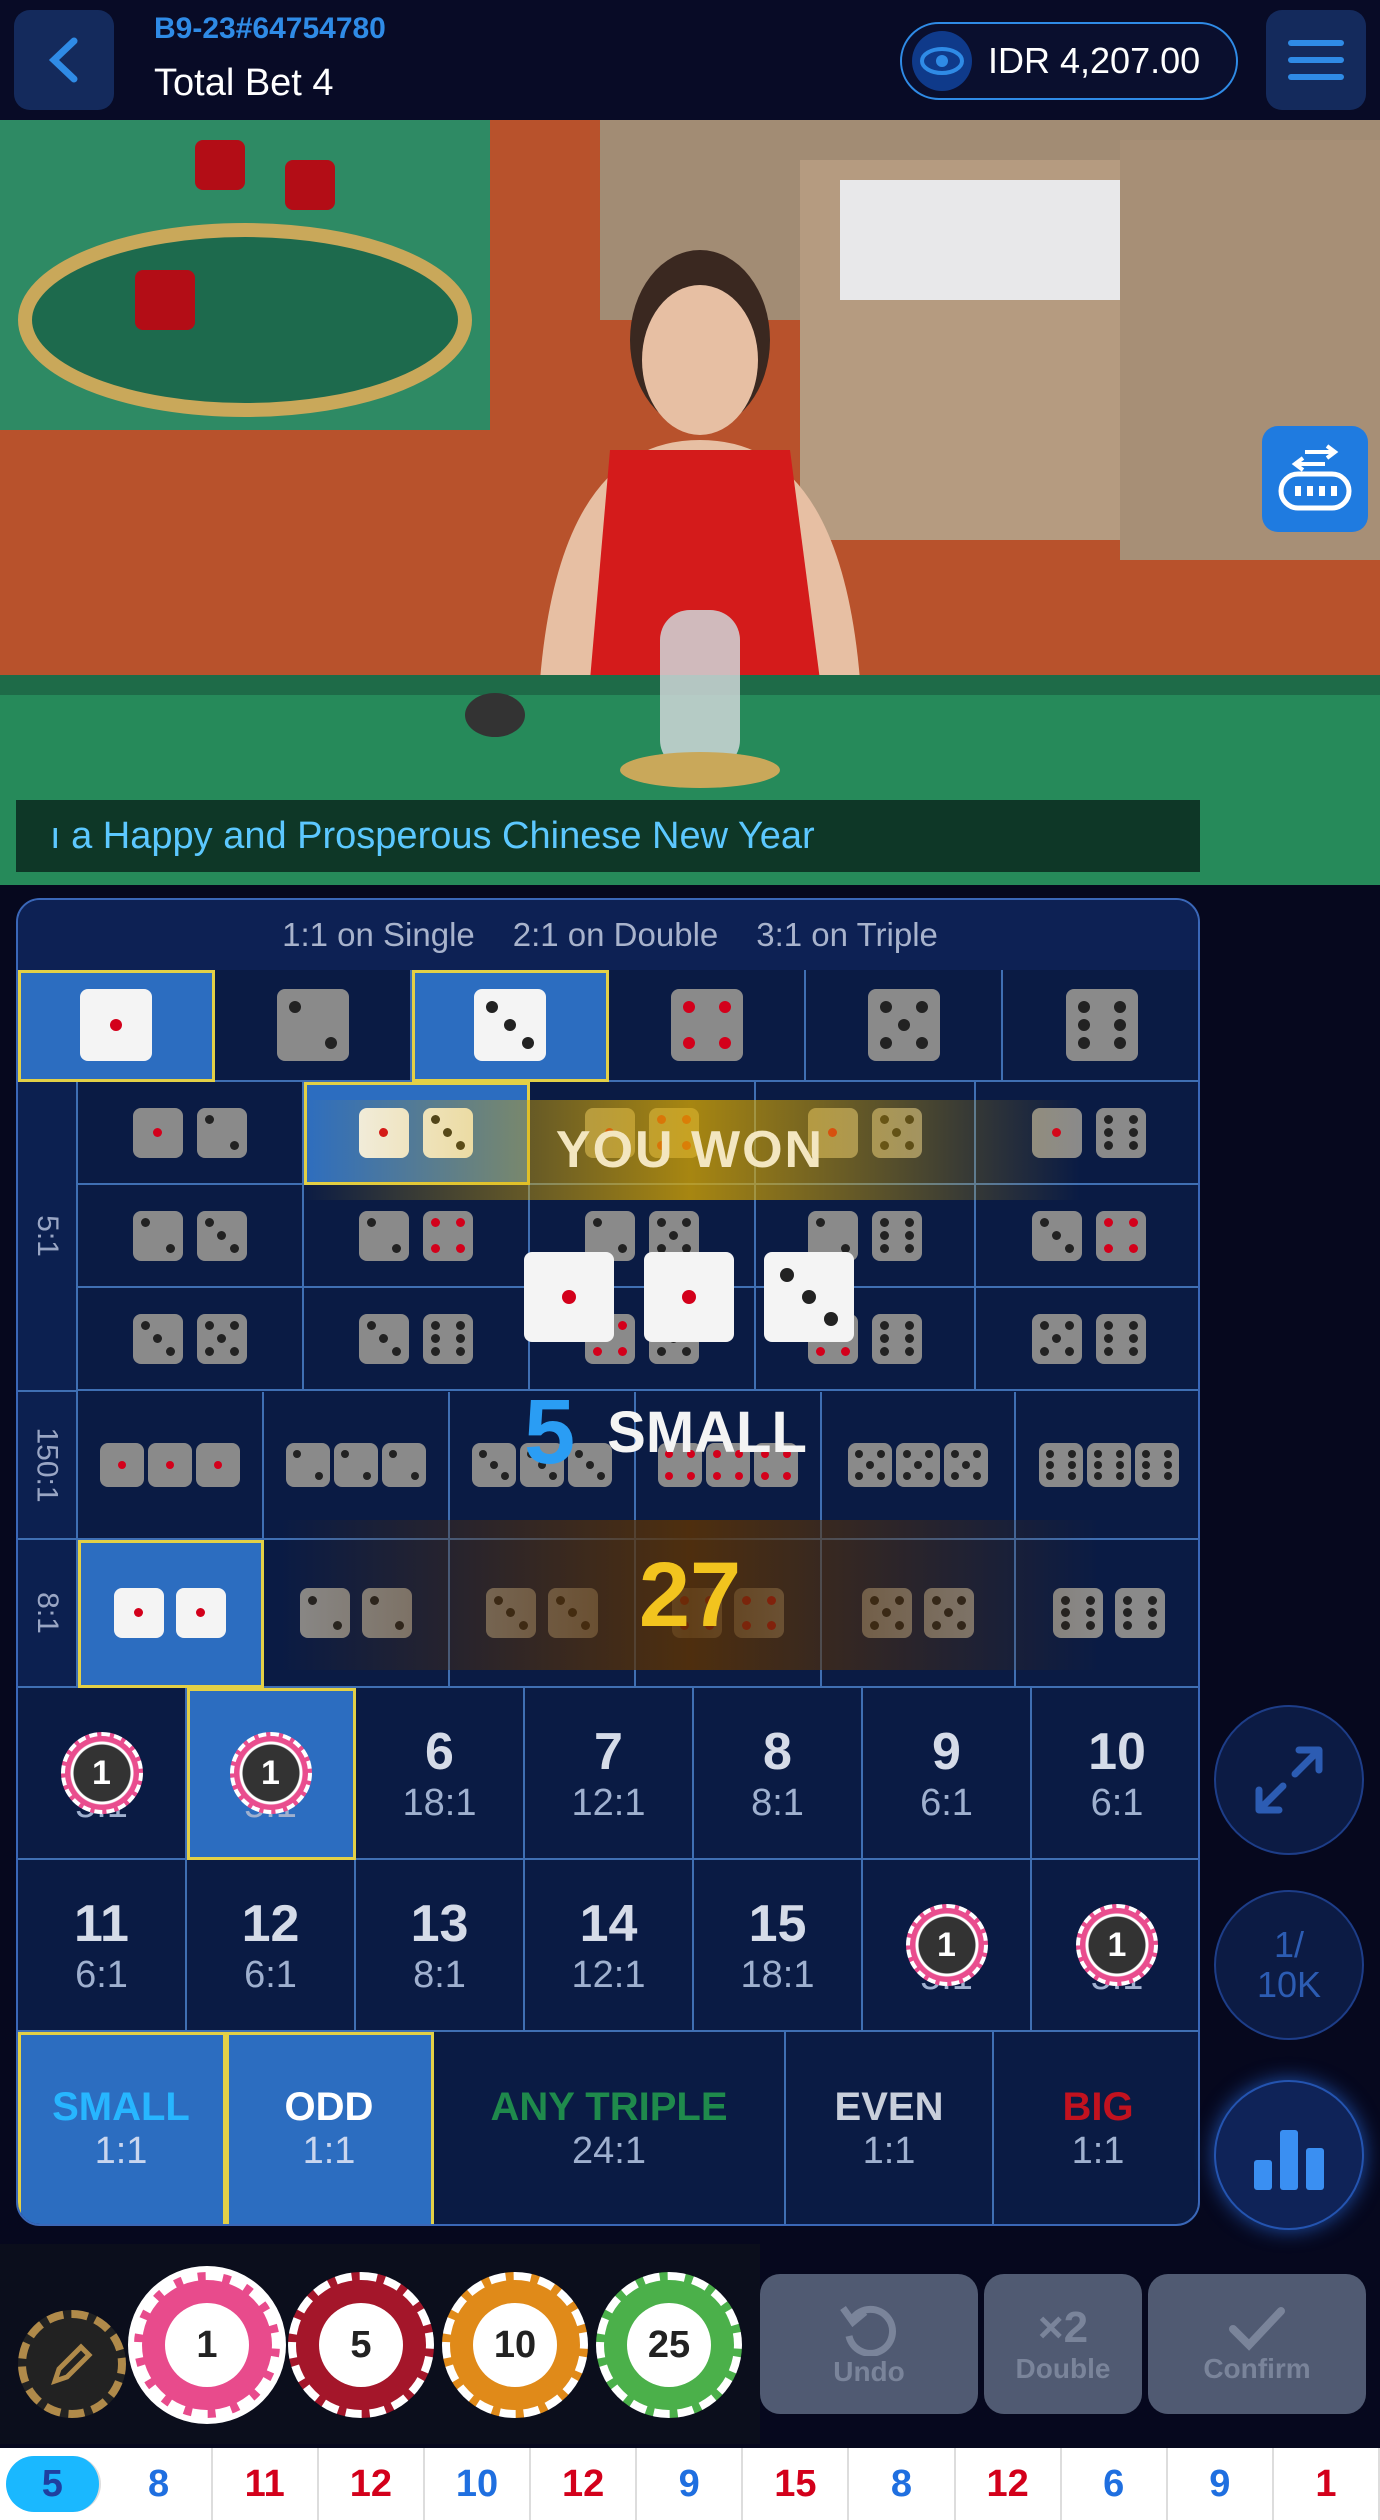  What do you see at coordinates (1257, 2329) in the screenshot?
I see `check-icon` at bounding box center [1257, 2329].